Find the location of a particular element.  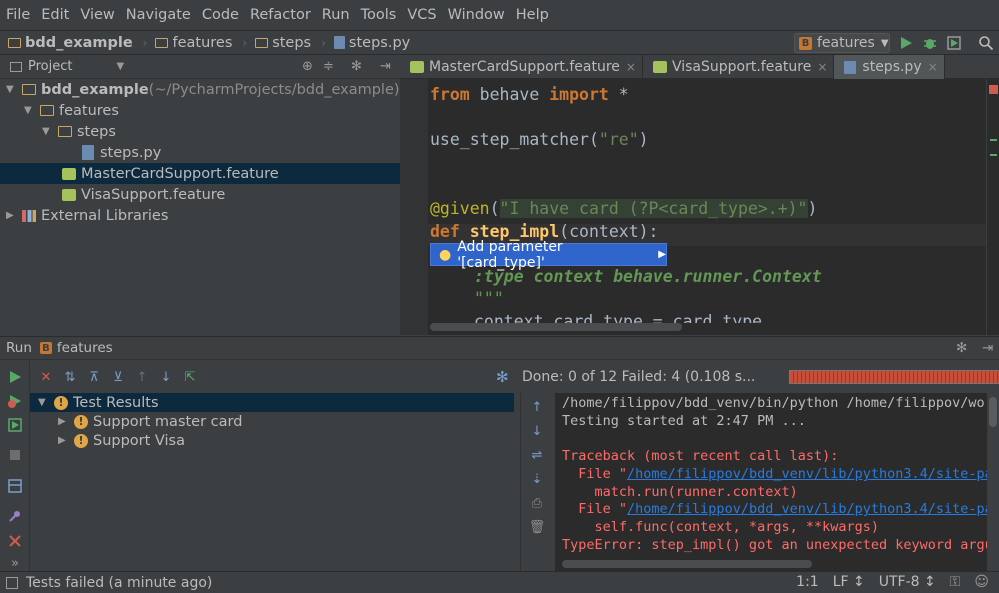

menu-refactor: Refactor is located at coordinates (280, 15).